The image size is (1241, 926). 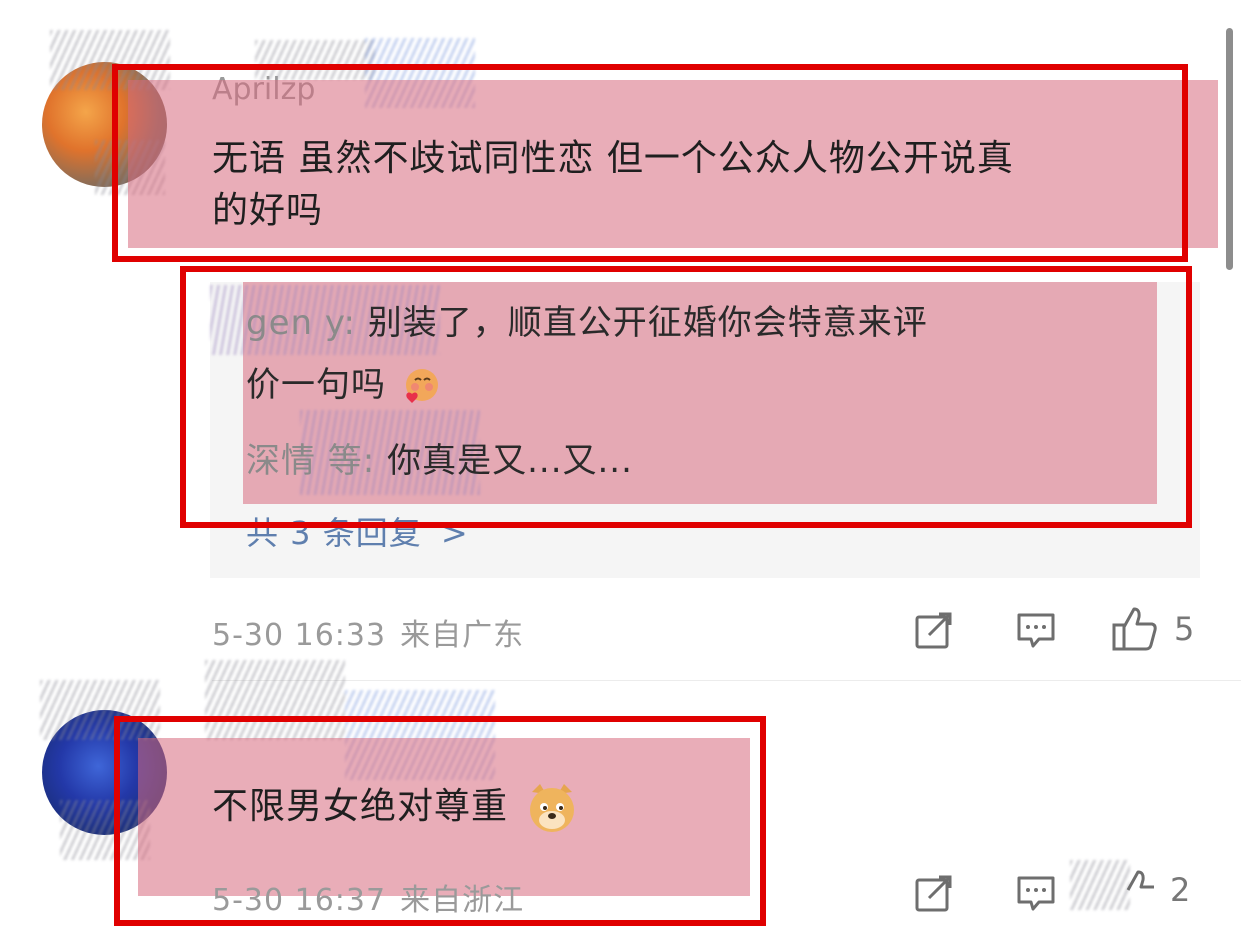 I want to click on like-button: 2, so click(x=1167, y=890).